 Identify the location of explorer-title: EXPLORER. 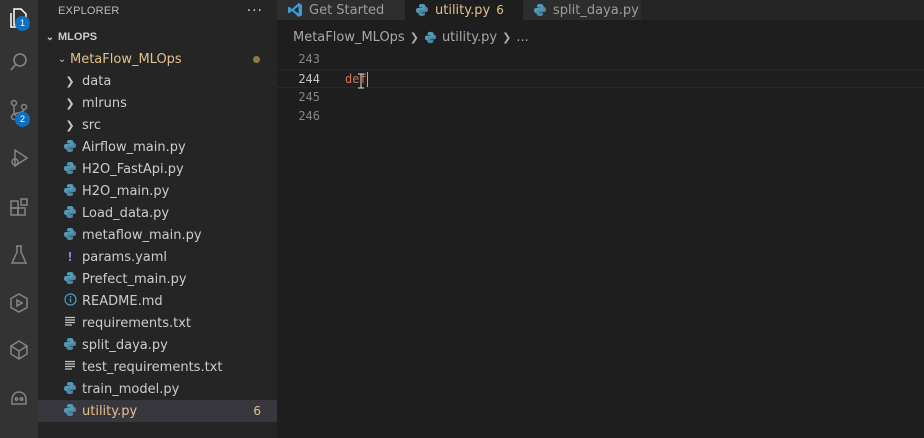
(89, 11).